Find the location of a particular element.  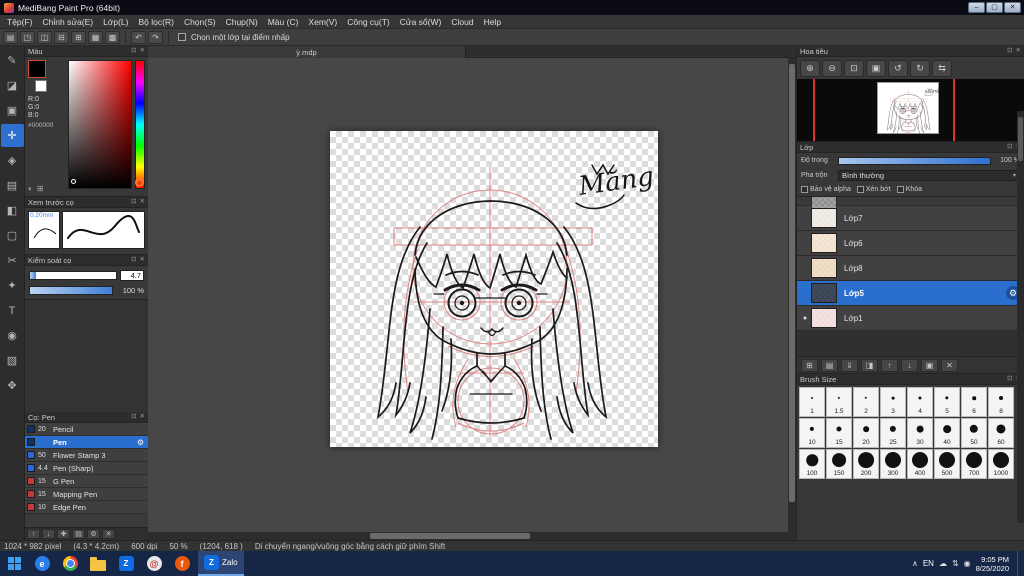

tray-expand-icon: ∧ is located at coordinates (915, 563).